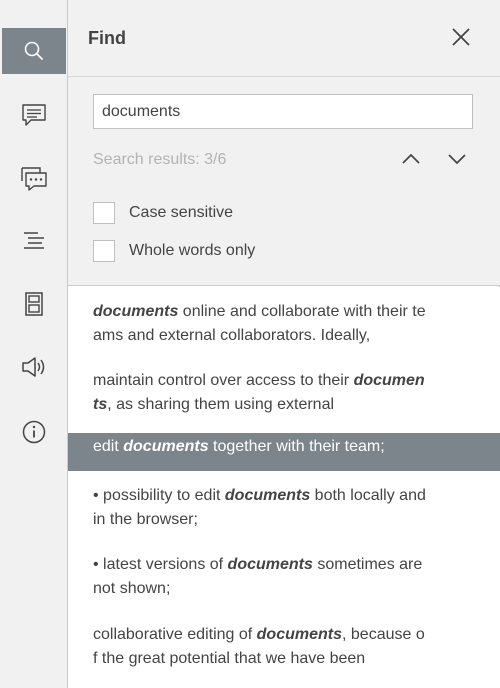 The width and height of the screenshot is (500, 688). What do you see at coordinates (389, 380) in the screenshot?
I see `result-match-highlight: documen` at bounding box center [389, 380].